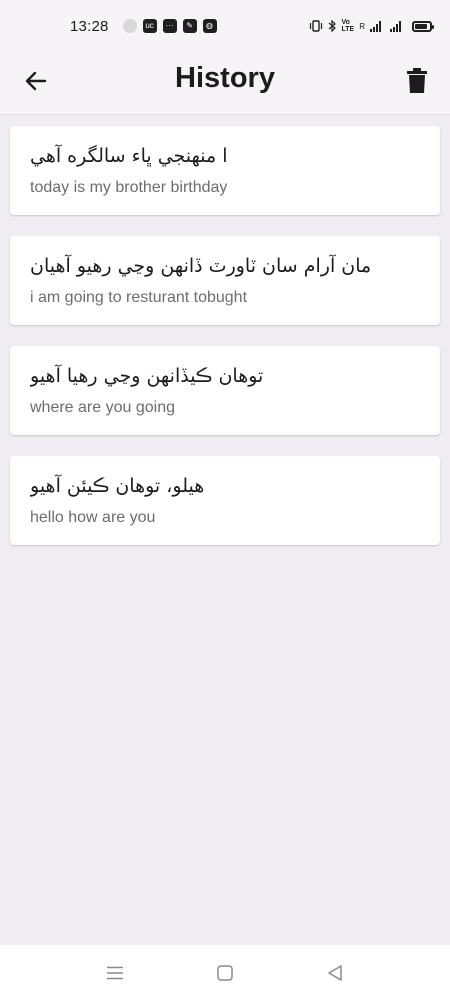 The image size is (450, 1000). What do you see at coordinates (129, 26) in the screenshot?
I see `circle-icon` at bounding box center [129, 26].